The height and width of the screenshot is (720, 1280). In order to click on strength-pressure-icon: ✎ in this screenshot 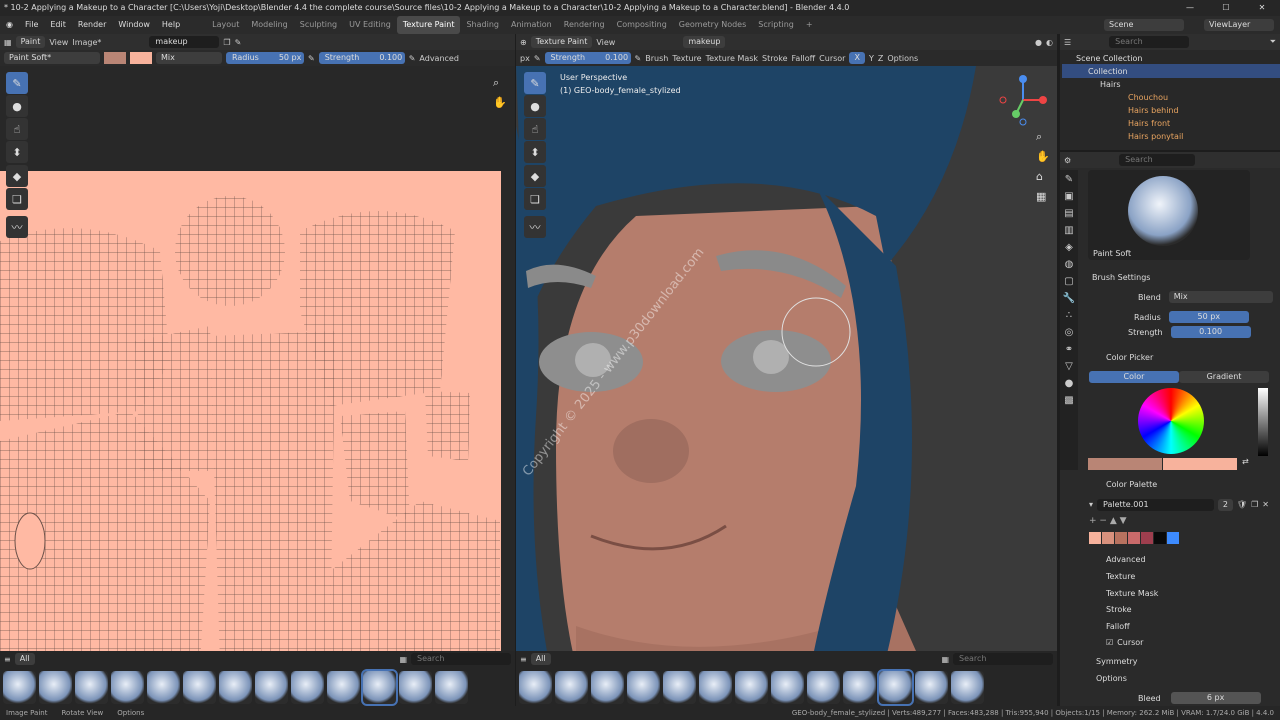, I will do `click(638, 58)`.